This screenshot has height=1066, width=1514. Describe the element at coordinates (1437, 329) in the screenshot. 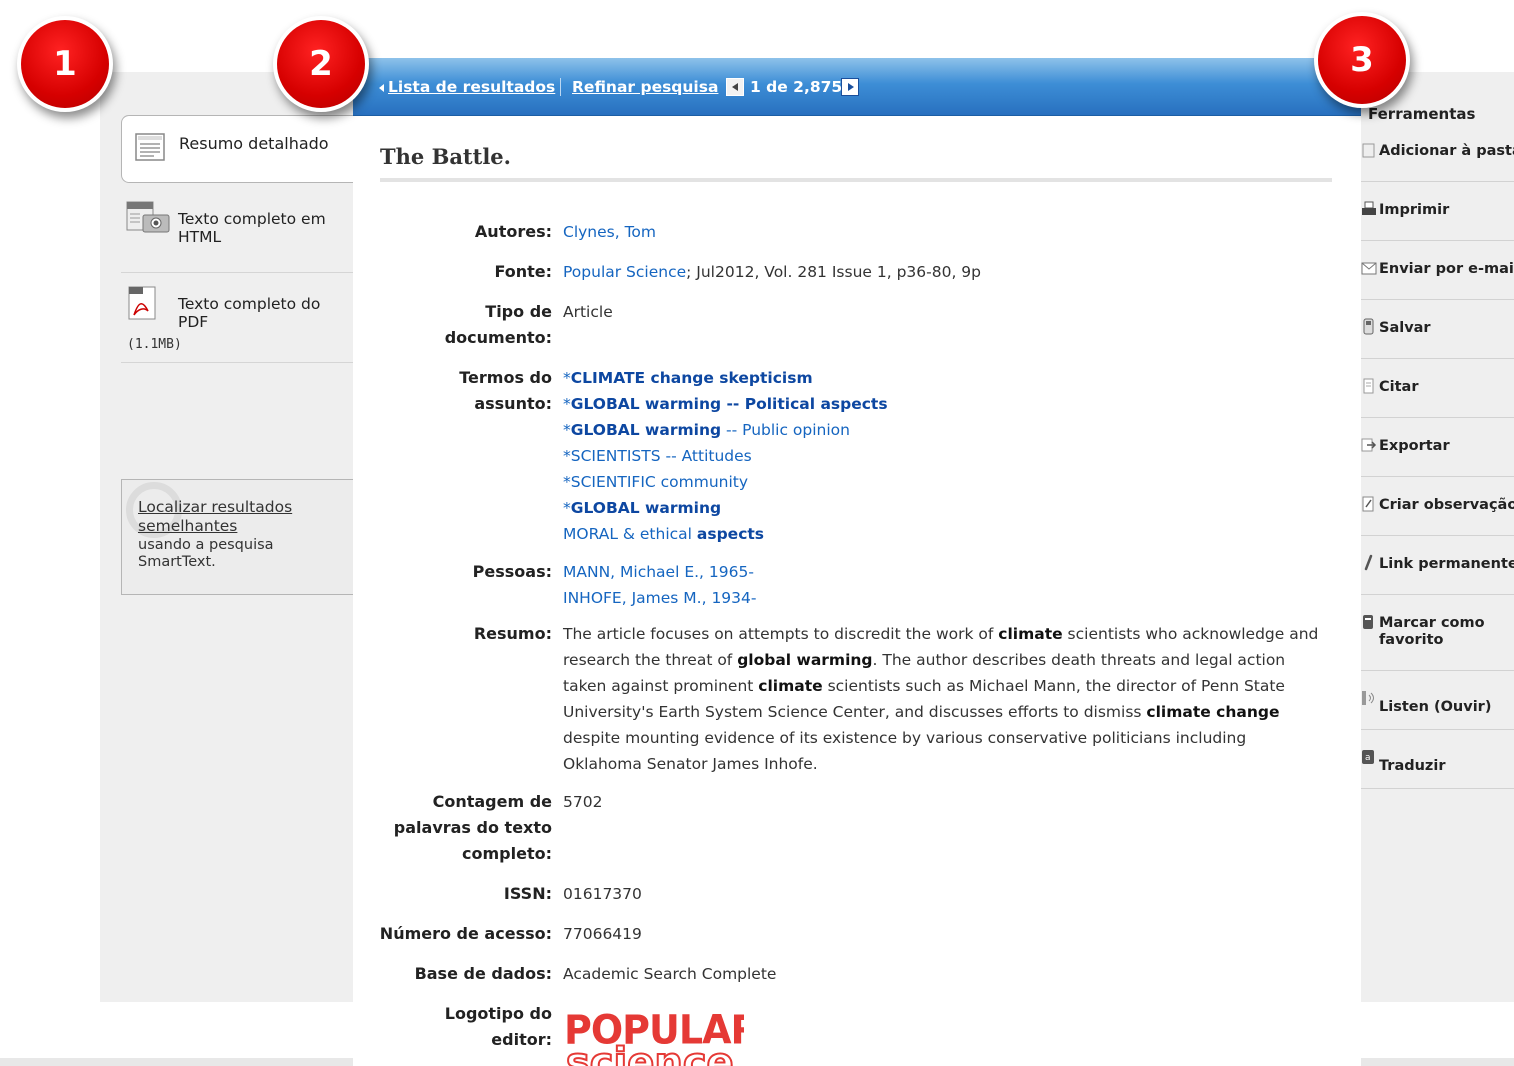

I see `tool-save: Salvar` at that location.